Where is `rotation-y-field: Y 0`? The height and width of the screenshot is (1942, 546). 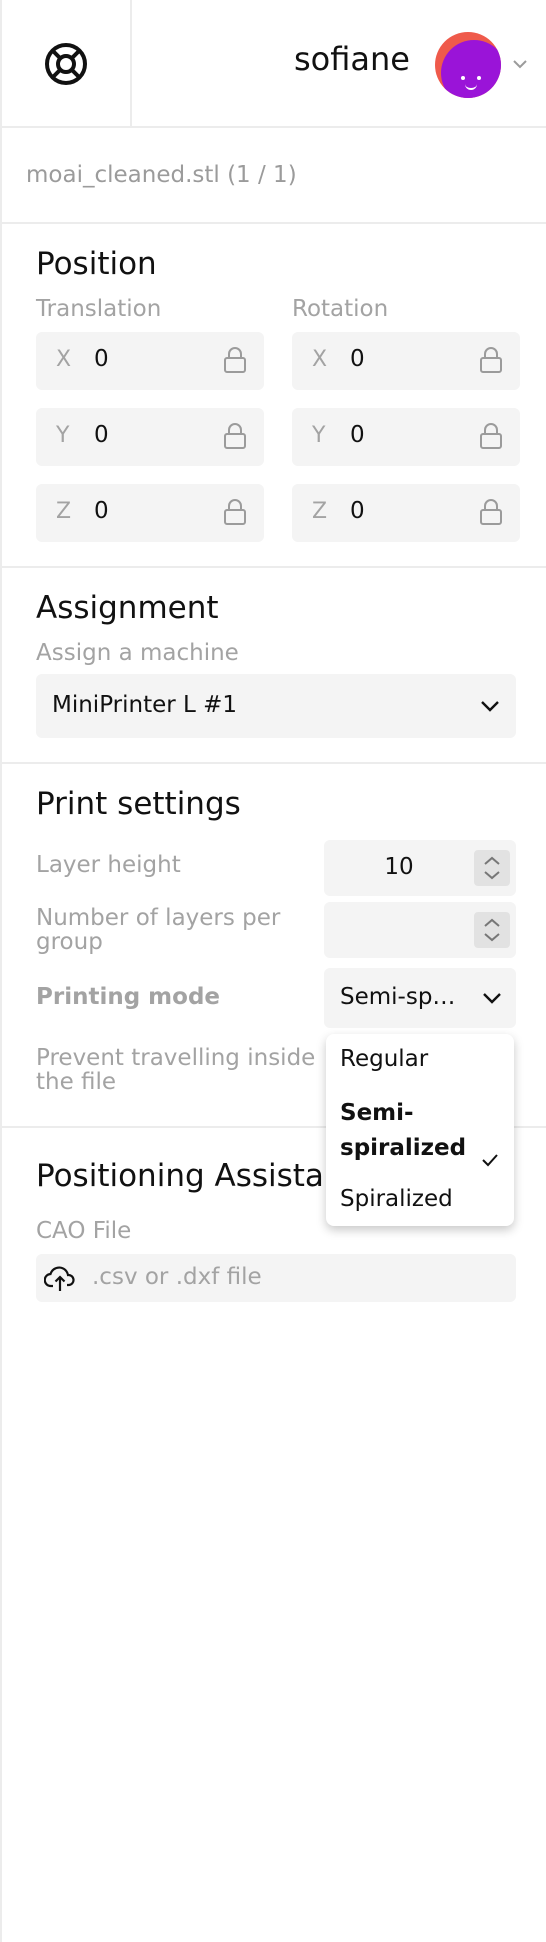
rotation-y-field: Y 0 is located at coordinates (406, 437).